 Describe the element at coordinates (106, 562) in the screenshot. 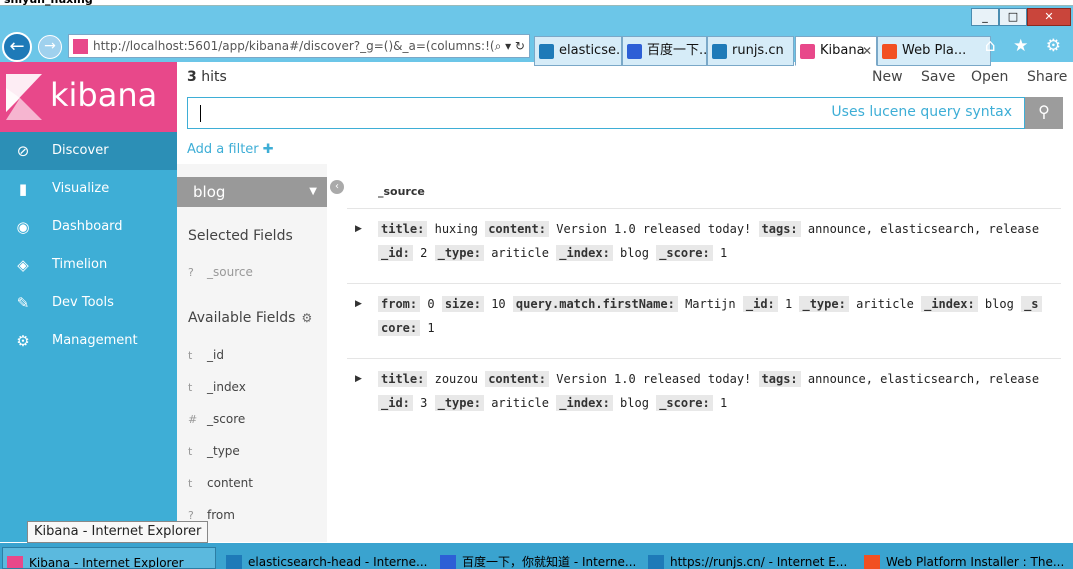

I see `taskbar-label: Kibana - Internet Explorer` at that location.